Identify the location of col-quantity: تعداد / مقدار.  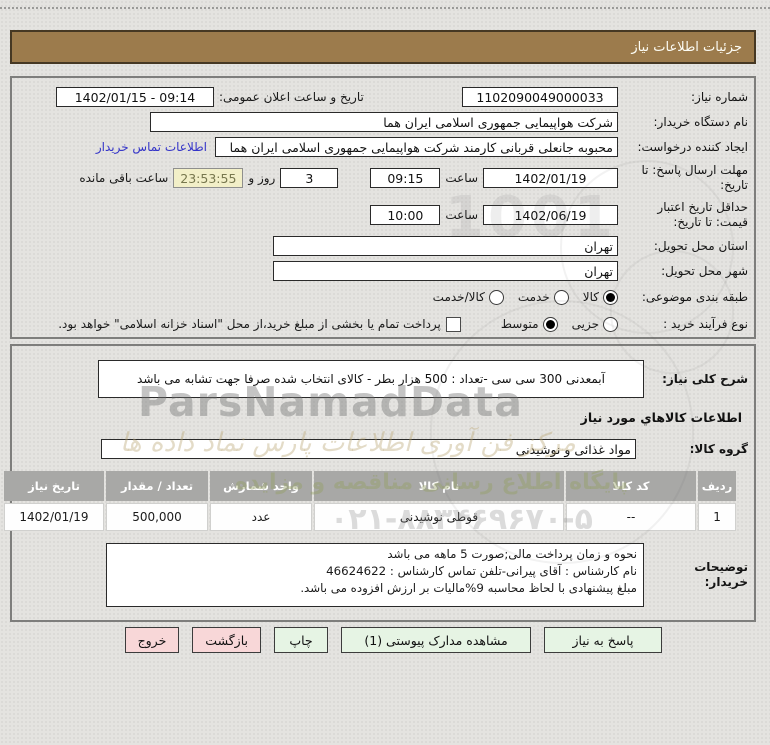
(157, 486).